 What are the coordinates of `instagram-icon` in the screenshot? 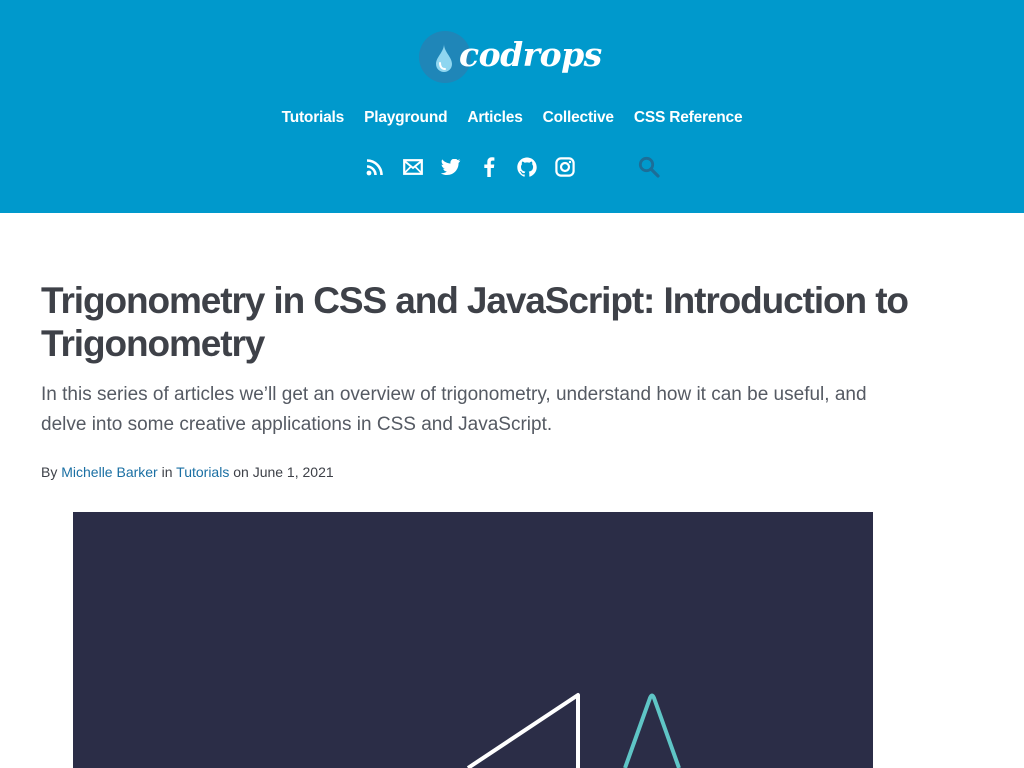 It's located at (565, 167).